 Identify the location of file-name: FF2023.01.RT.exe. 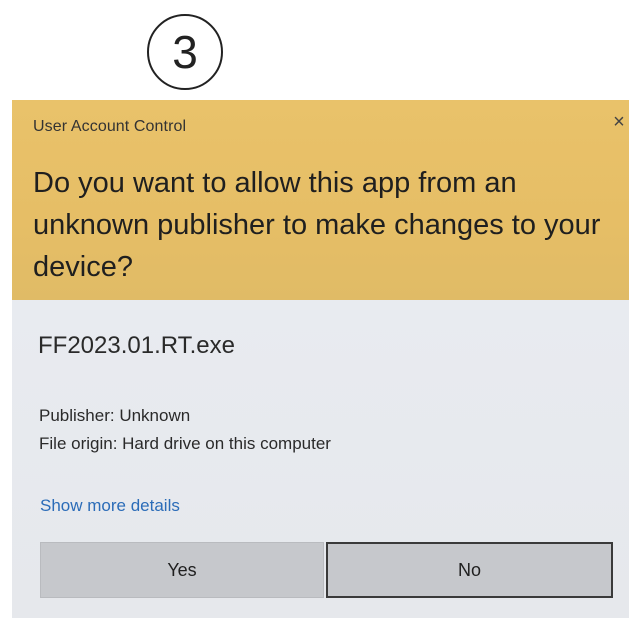
(137, 345).